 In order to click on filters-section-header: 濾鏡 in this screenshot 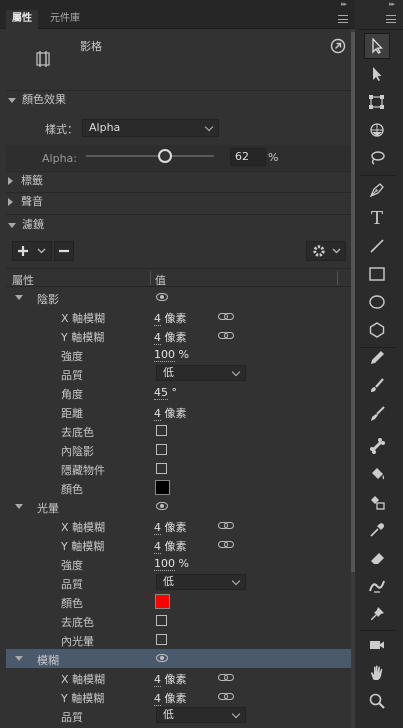, I will do `click(26, 225)`.